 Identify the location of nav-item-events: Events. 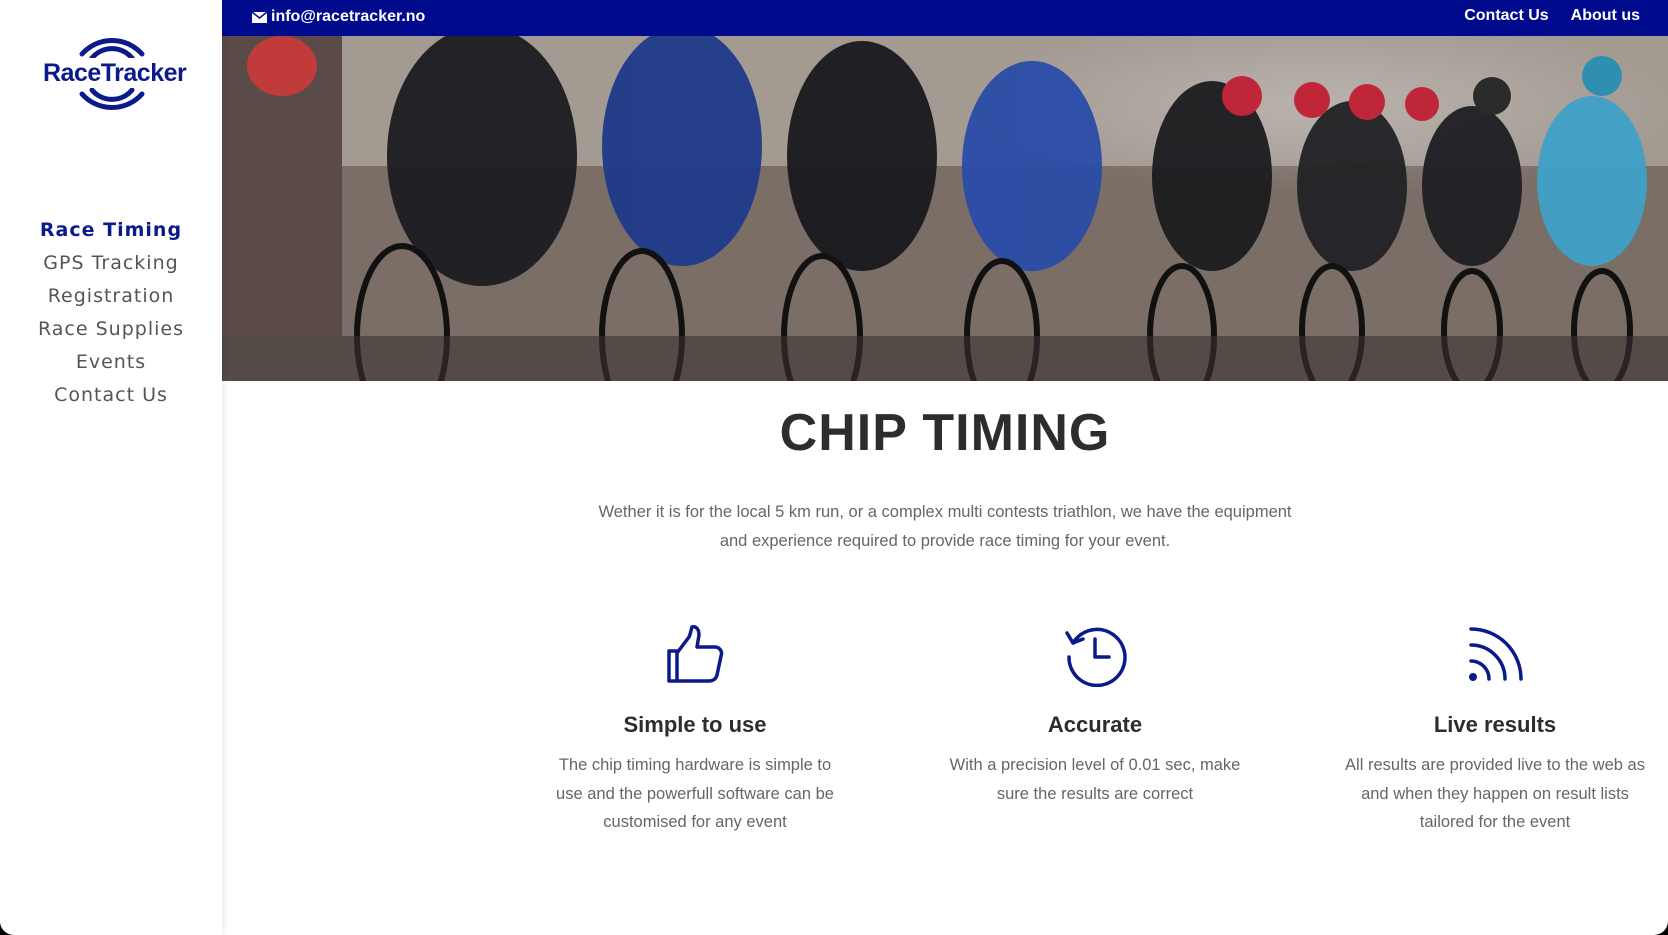
(111, 362).